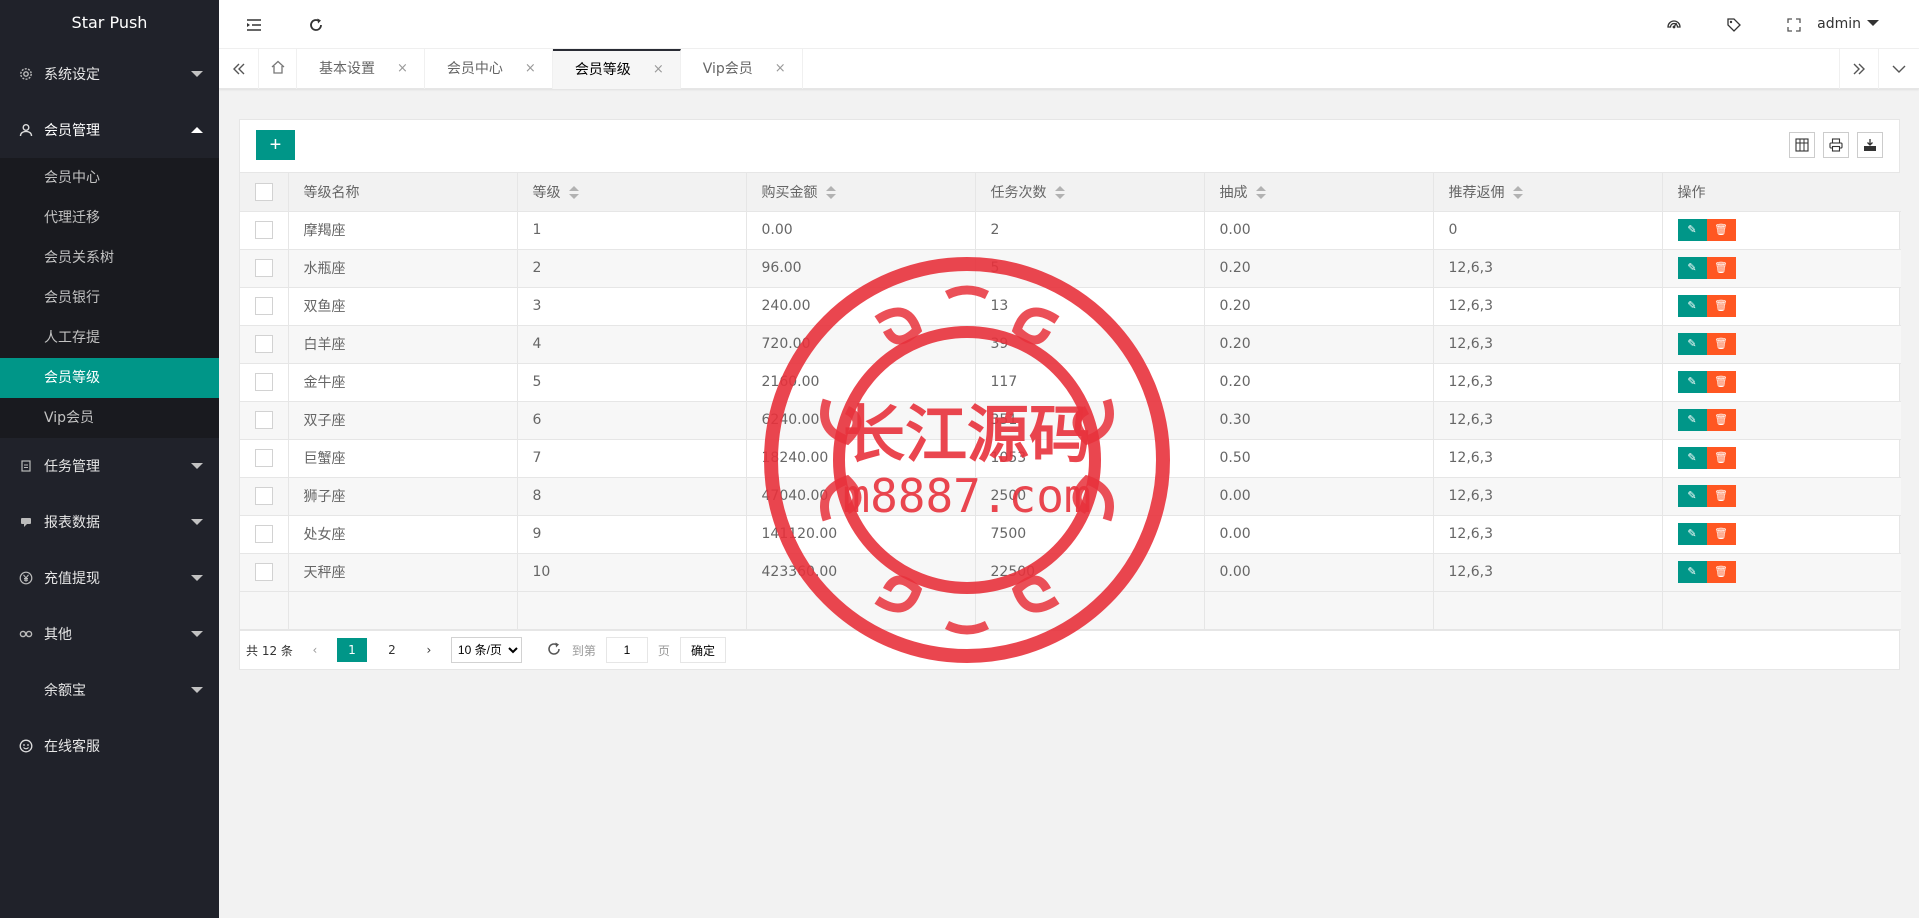 The height and width of the screenshot is (918, 1919). I want to click on nav-balance-treasure: 余额宝, so click(109, 690).